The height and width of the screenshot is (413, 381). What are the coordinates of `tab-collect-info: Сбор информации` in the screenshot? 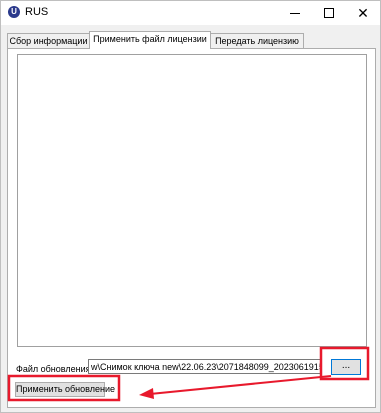 It's located at (48, 40).